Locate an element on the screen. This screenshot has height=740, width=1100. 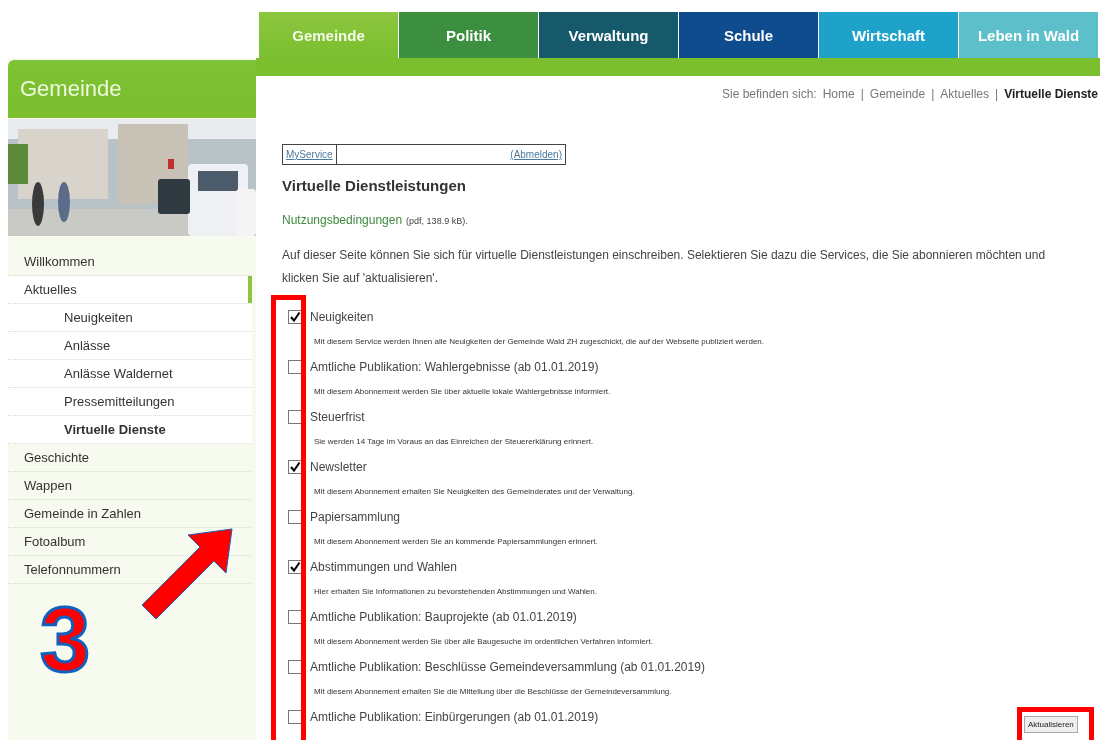
sidebar-item: Wappen is located at coordinates (130, 486).